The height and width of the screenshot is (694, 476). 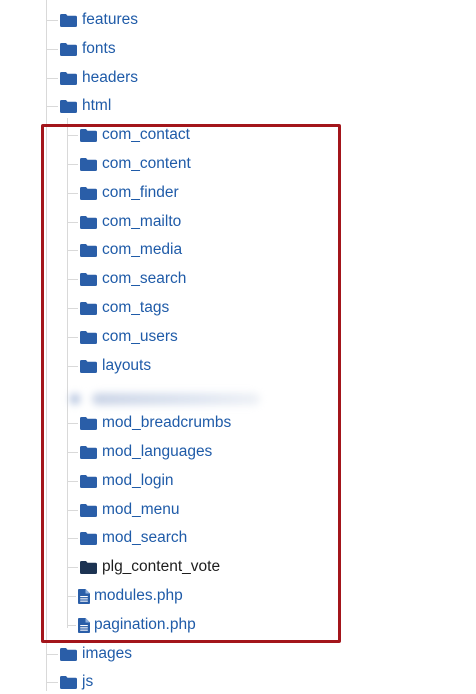 I want to click on tree-item-features: features, so click(x=99, y=20).